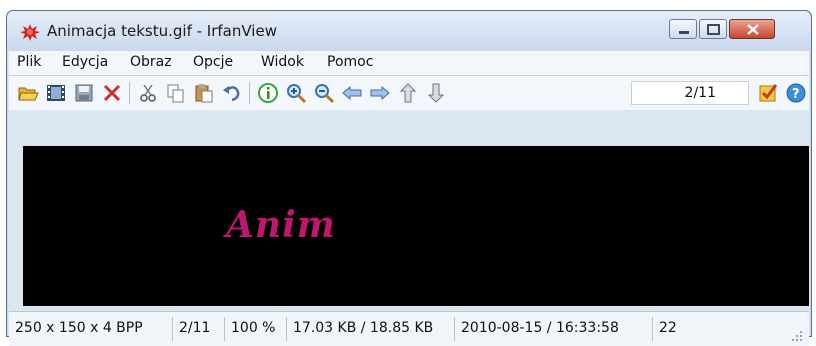 The width and height of the screenshot is (816, 346). I want to click on status-page: 2/11, so click(199, 329).